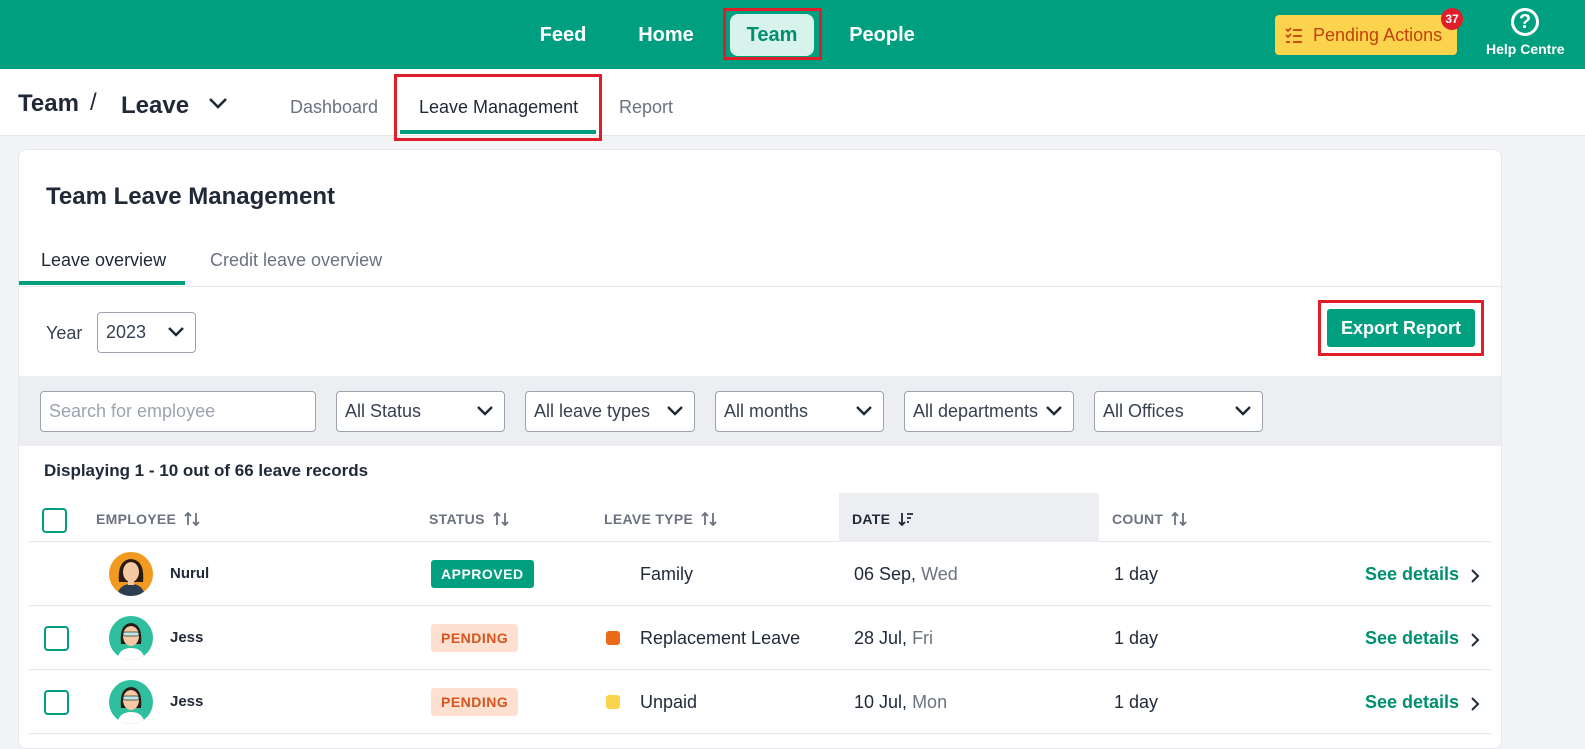  I want to click on leave-date-weekday: Wed, so click(939, 574).